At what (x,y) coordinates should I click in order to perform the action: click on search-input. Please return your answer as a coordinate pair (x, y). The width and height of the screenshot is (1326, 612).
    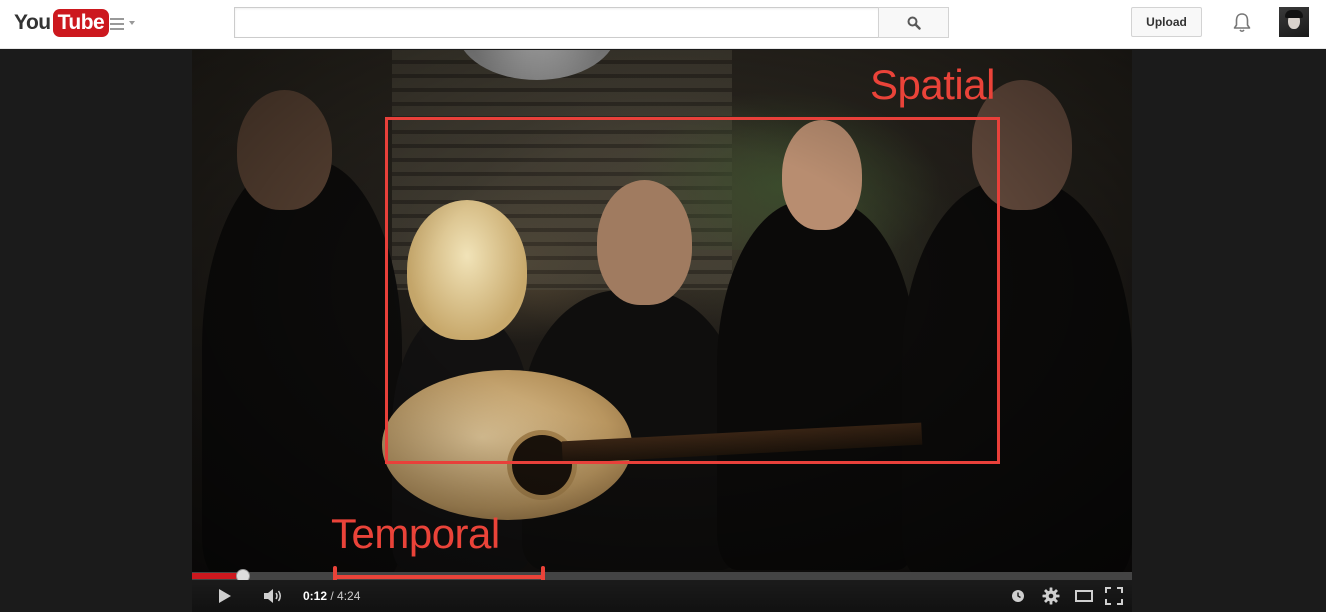
    Looking at the image, I should click on (557, 22).